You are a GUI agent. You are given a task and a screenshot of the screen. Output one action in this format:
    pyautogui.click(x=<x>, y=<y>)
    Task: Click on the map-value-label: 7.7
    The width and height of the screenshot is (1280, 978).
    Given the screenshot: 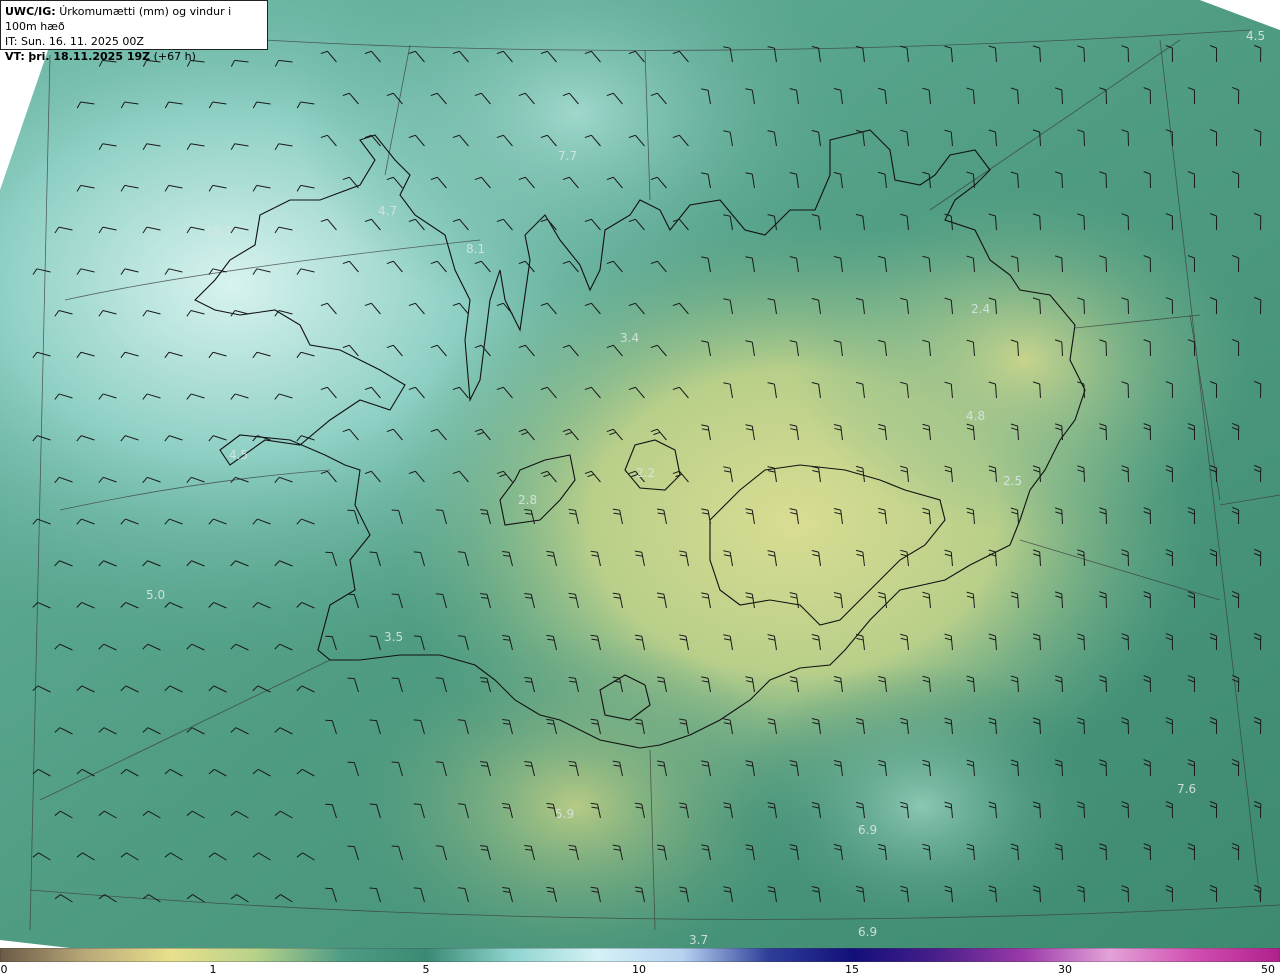 What is the action you would take?
    pyautogui.click(x=567, y=156)
    